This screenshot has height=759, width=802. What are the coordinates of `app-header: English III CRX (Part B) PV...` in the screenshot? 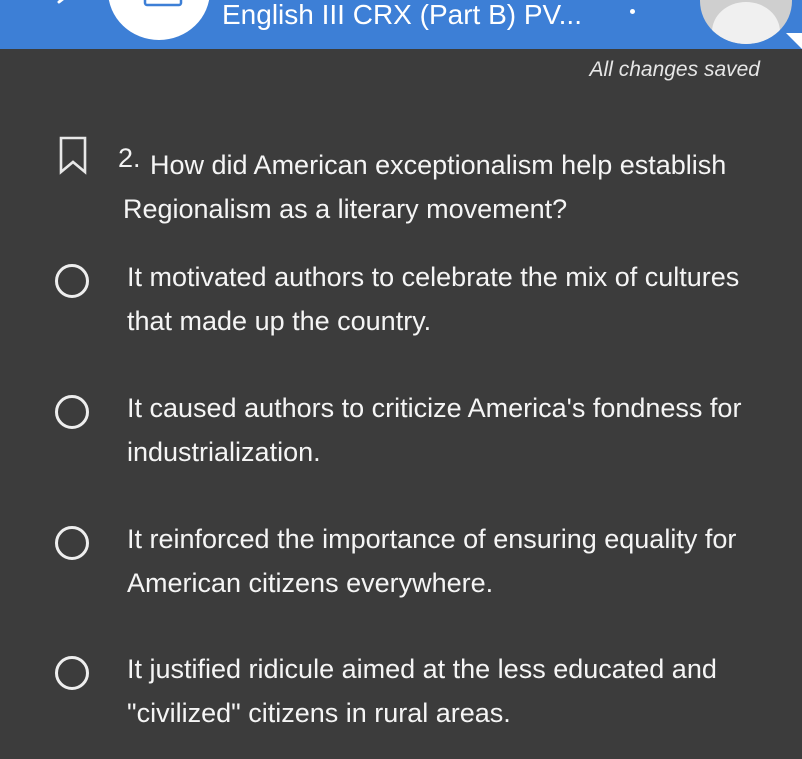 It's located at (401, 24).